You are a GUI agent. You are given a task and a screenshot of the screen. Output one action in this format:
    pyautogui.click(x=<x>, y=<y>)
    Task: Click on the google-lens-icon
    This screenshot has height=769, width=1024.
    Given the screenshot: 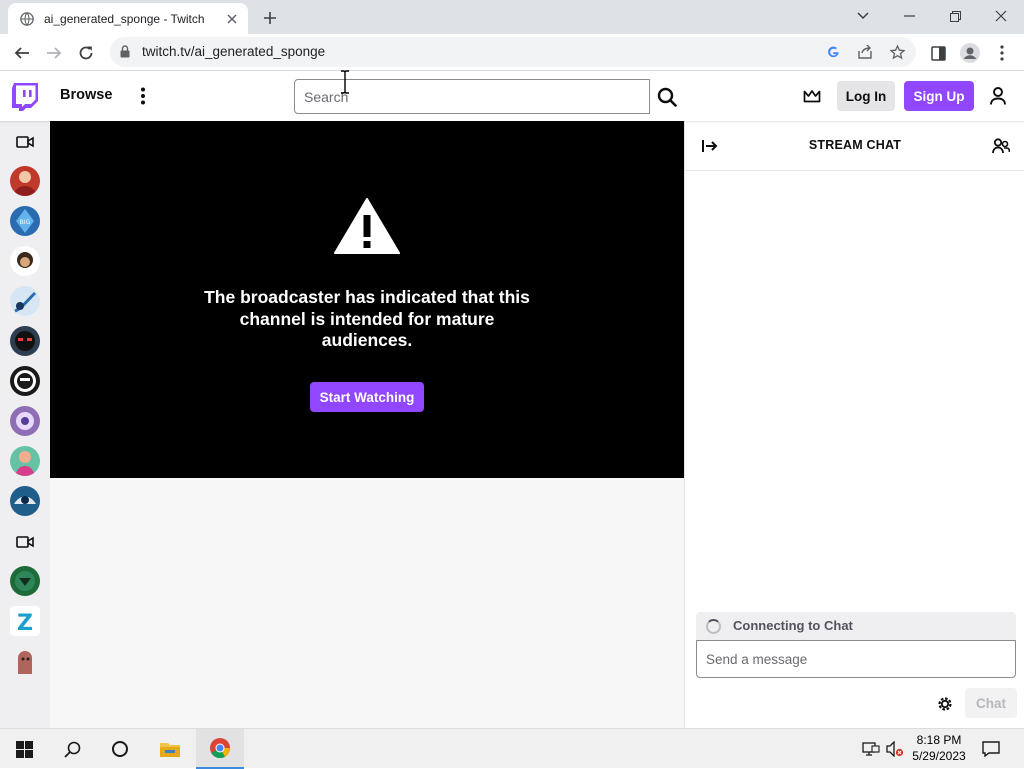 What is the action you would take?
    pyautogui.click(x=833, y=52)
    